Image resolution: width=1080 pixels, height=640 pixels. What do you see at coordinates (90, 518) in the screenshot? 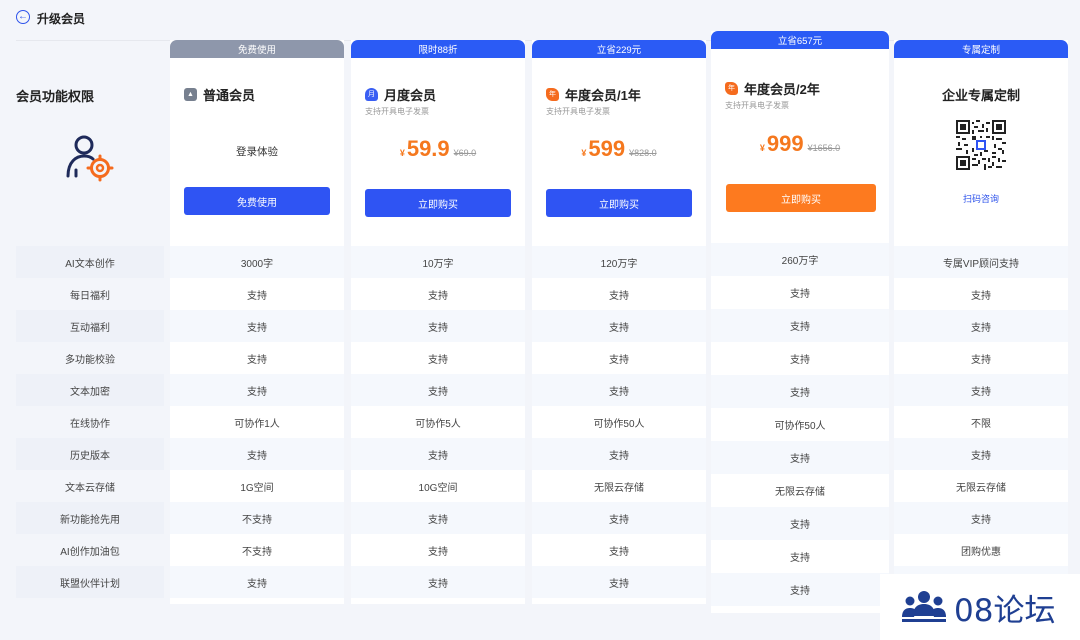
I see `feature-label: 新功能抢先用` at bounding box center [90, 518].